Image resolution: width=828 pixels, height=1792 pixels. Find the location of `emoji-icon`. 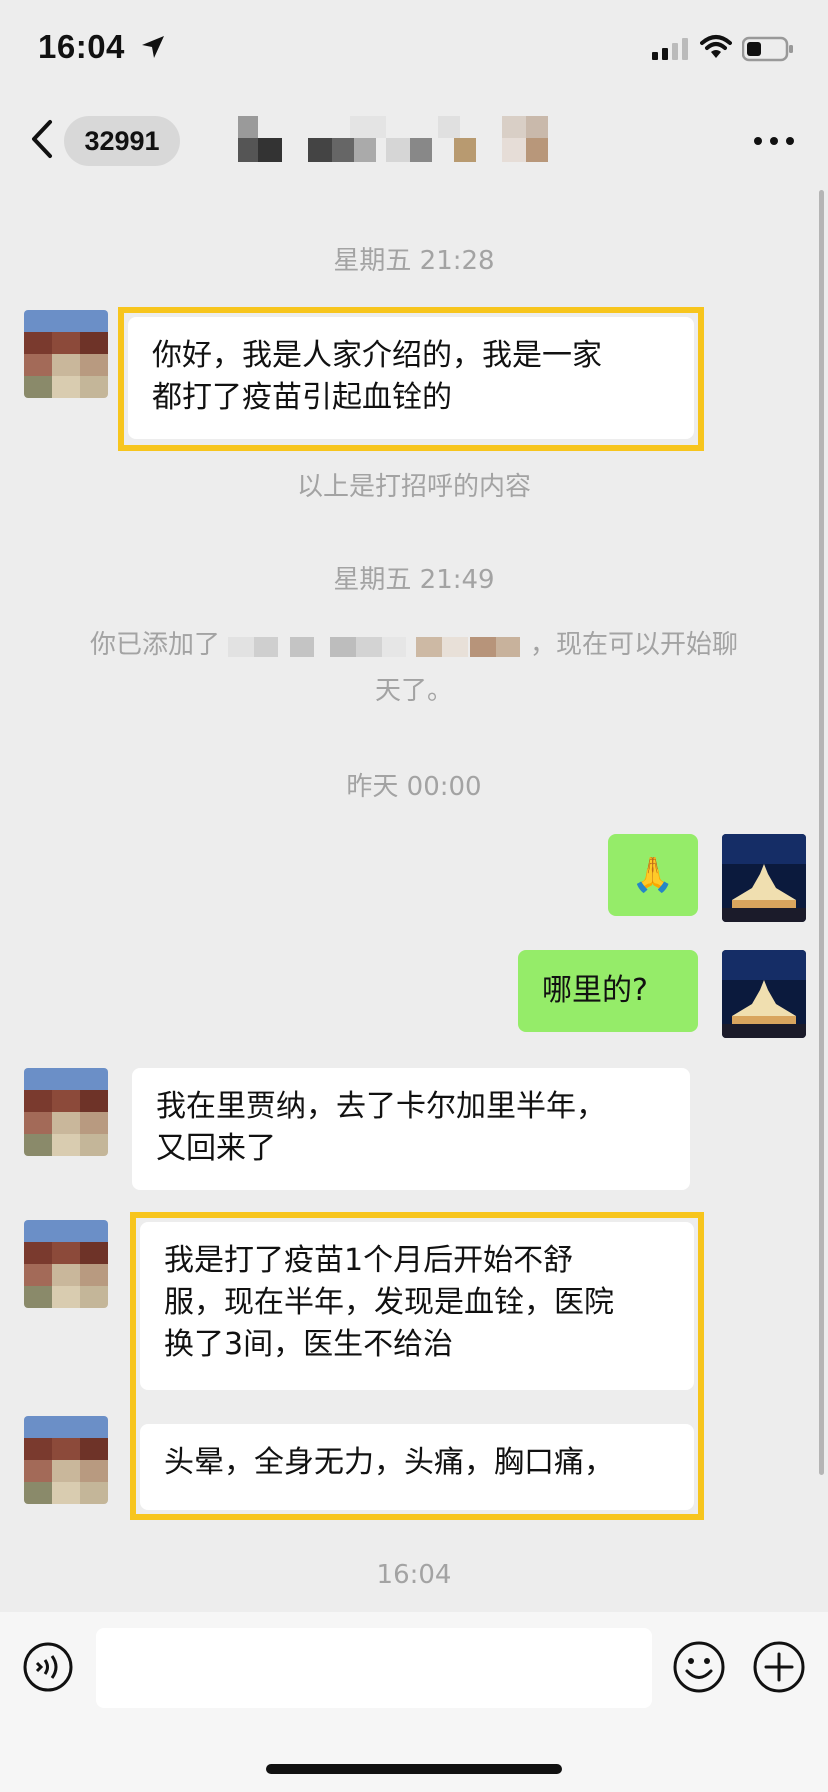

emoji-icon is located at coordinates (699, 1667).